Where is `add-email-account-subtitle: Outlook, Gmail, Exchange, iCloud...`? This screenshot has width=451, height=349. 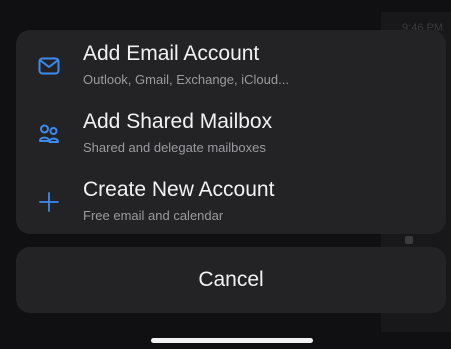
add-email-account-subtitle: Outlook, Gmail, Exchange, iCloud... is located at coordinates (186, 79).